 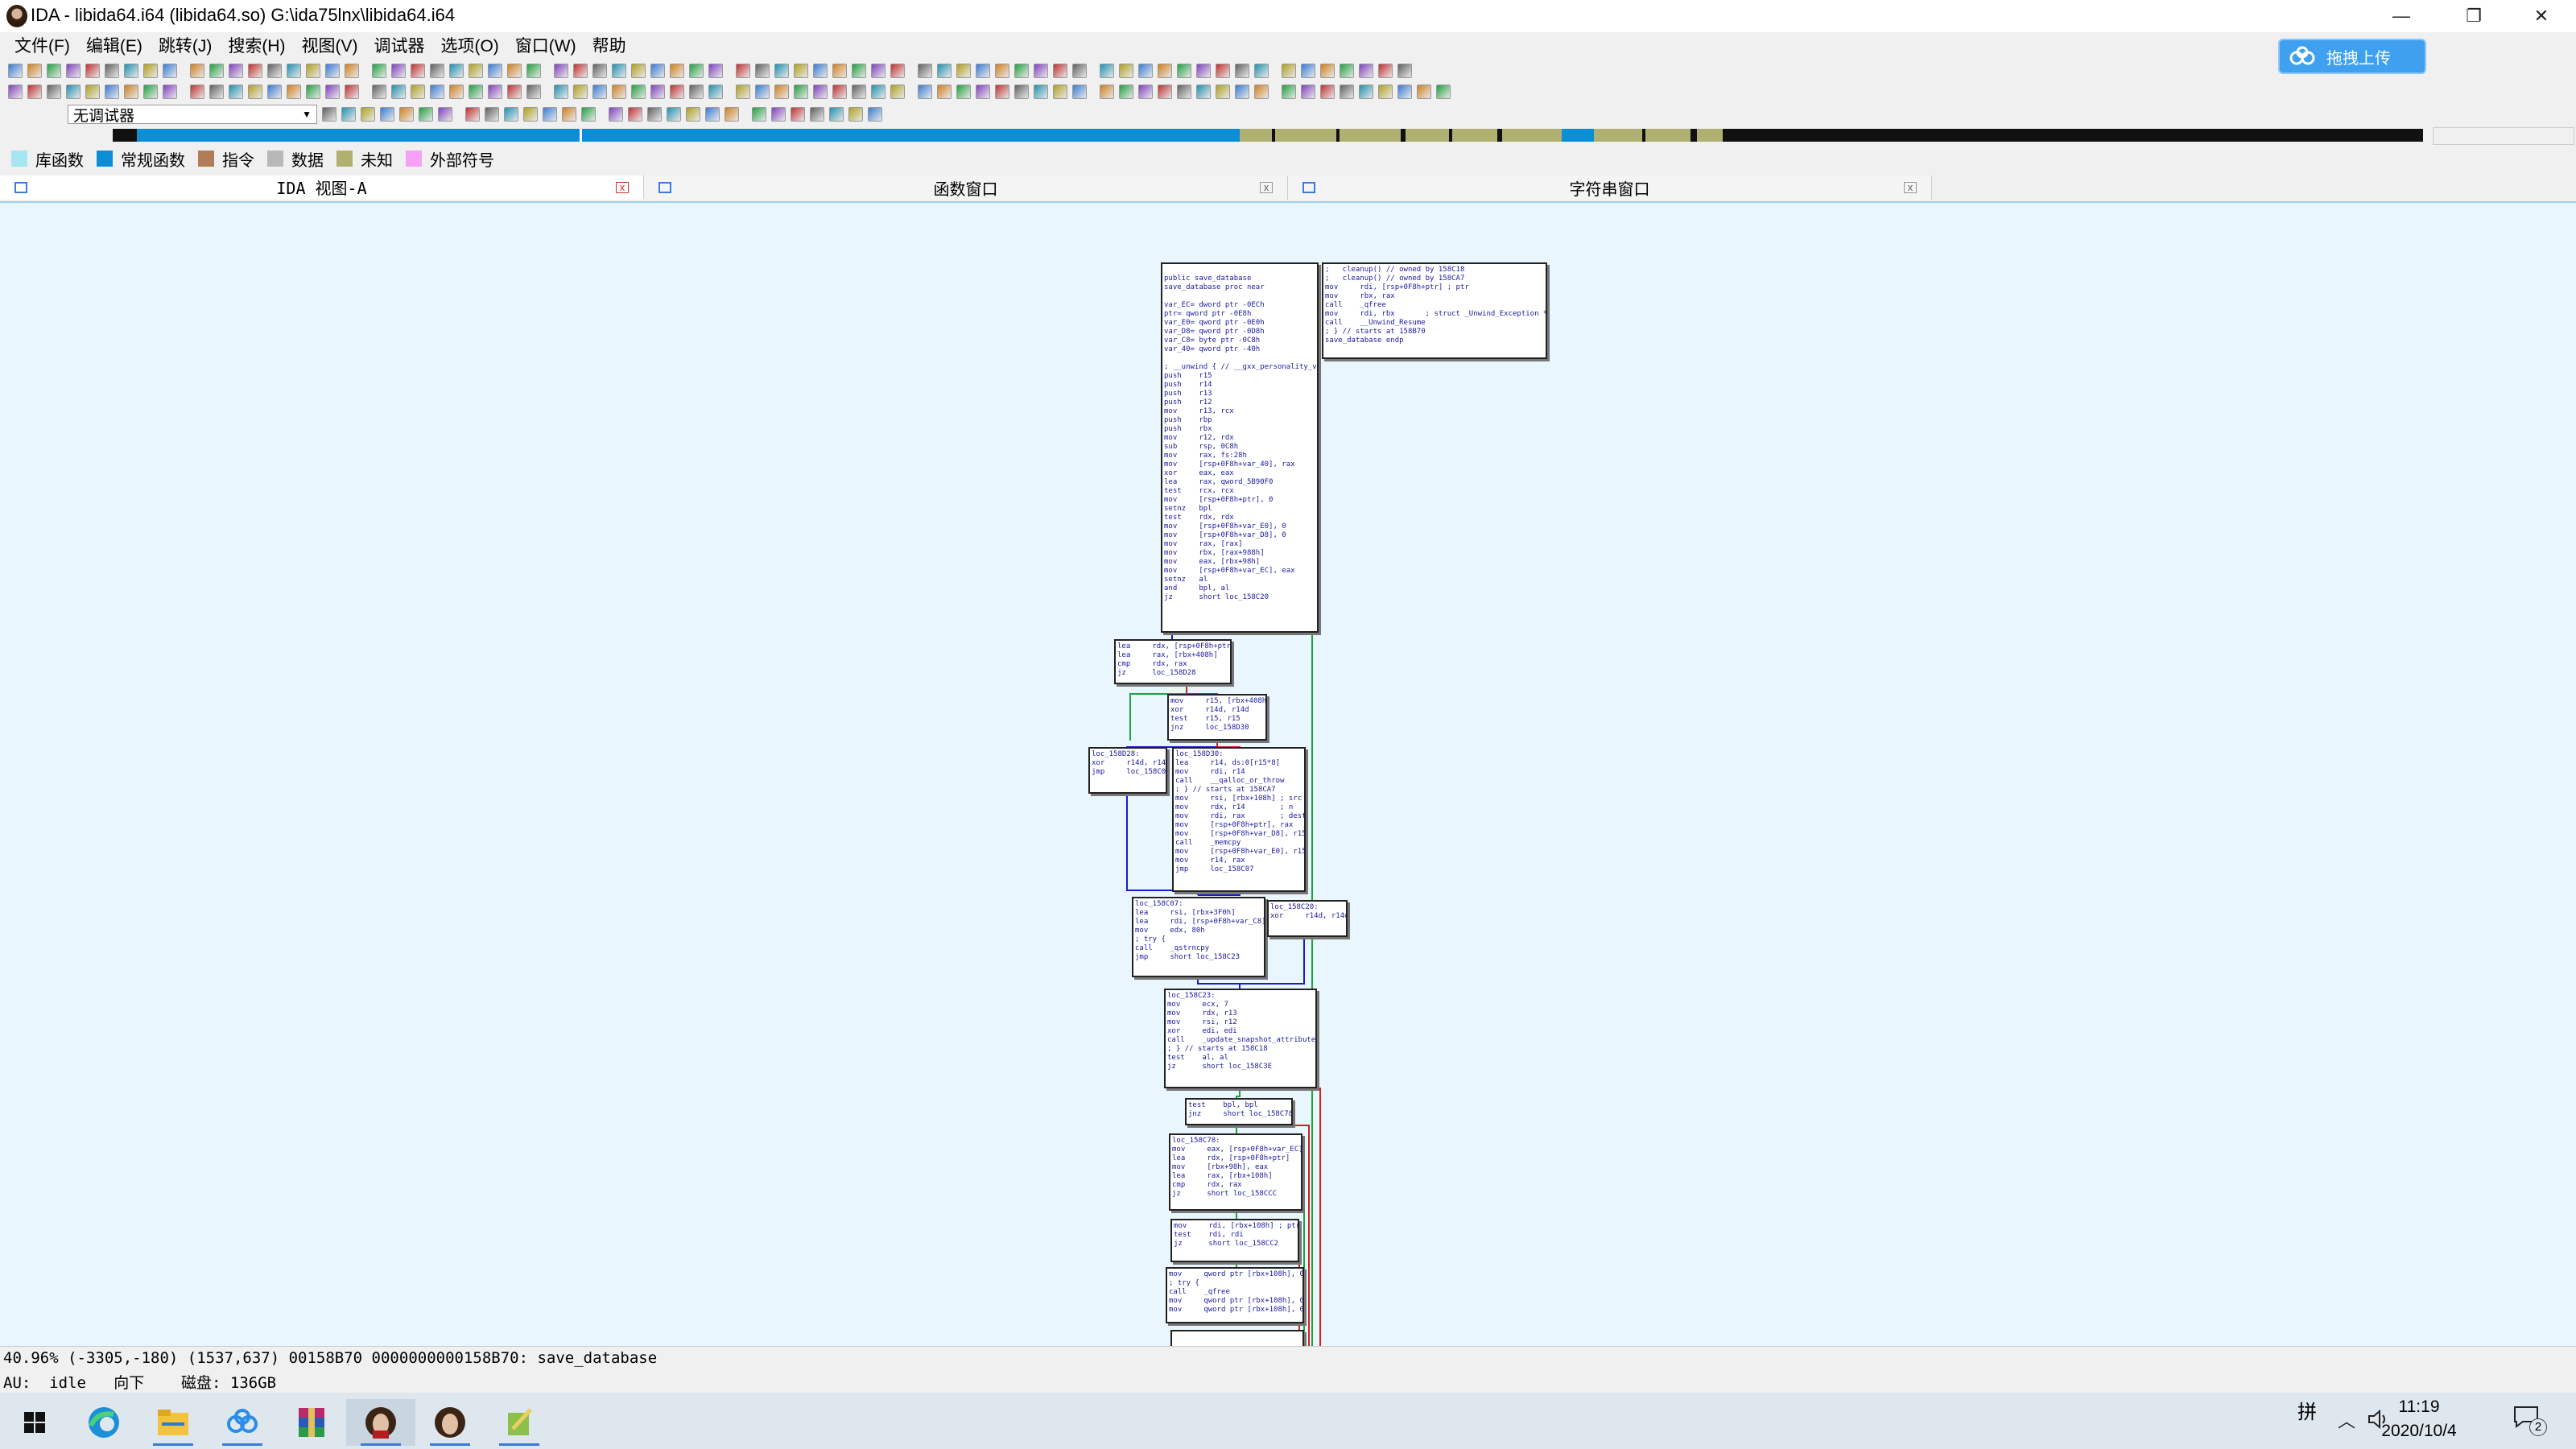 What do you see at coordinates (311, 1422) in the screenshot?
I see `taskbar-winrar` at bounding box center [311, 1422].